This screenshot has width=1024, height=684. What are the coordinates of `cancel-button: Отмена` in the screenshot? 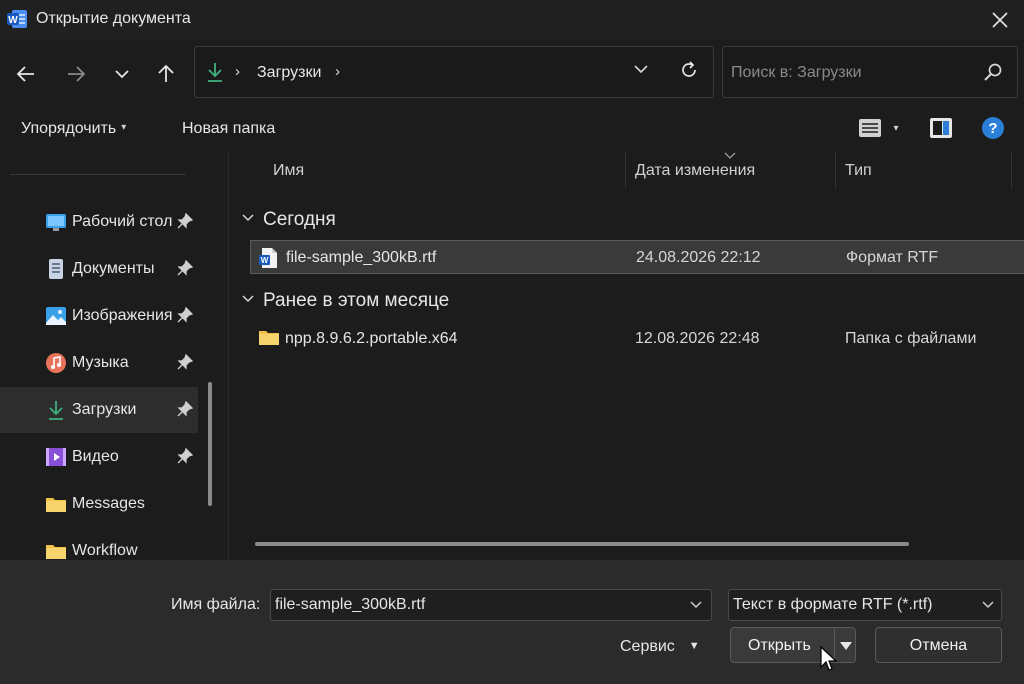 It's located at (938, 645).